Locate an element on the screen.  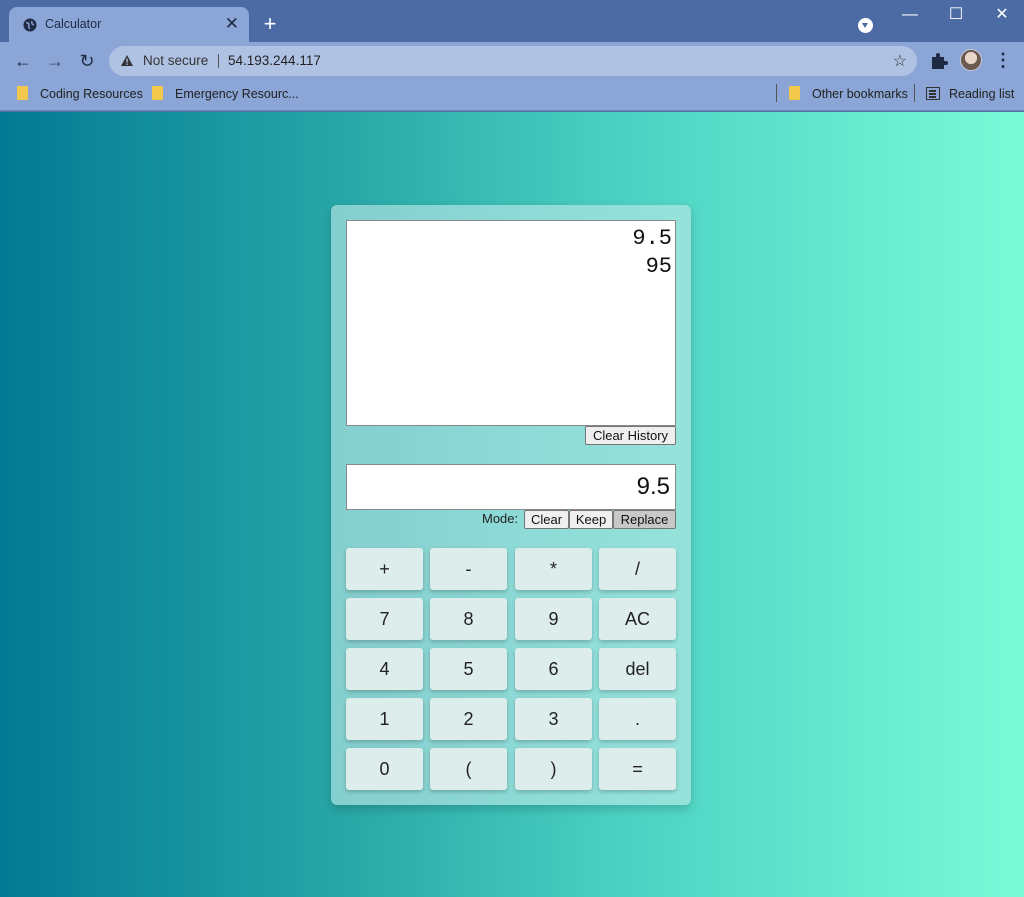
url-text: 54.193.244.117 is located at coordinates (274, 60).